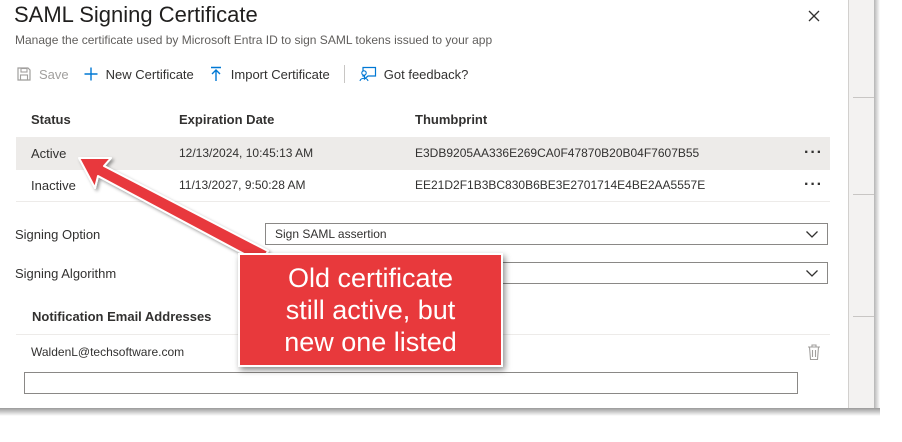  I want to click on import-certificate-label: Import Certificate, so click(280, 74).